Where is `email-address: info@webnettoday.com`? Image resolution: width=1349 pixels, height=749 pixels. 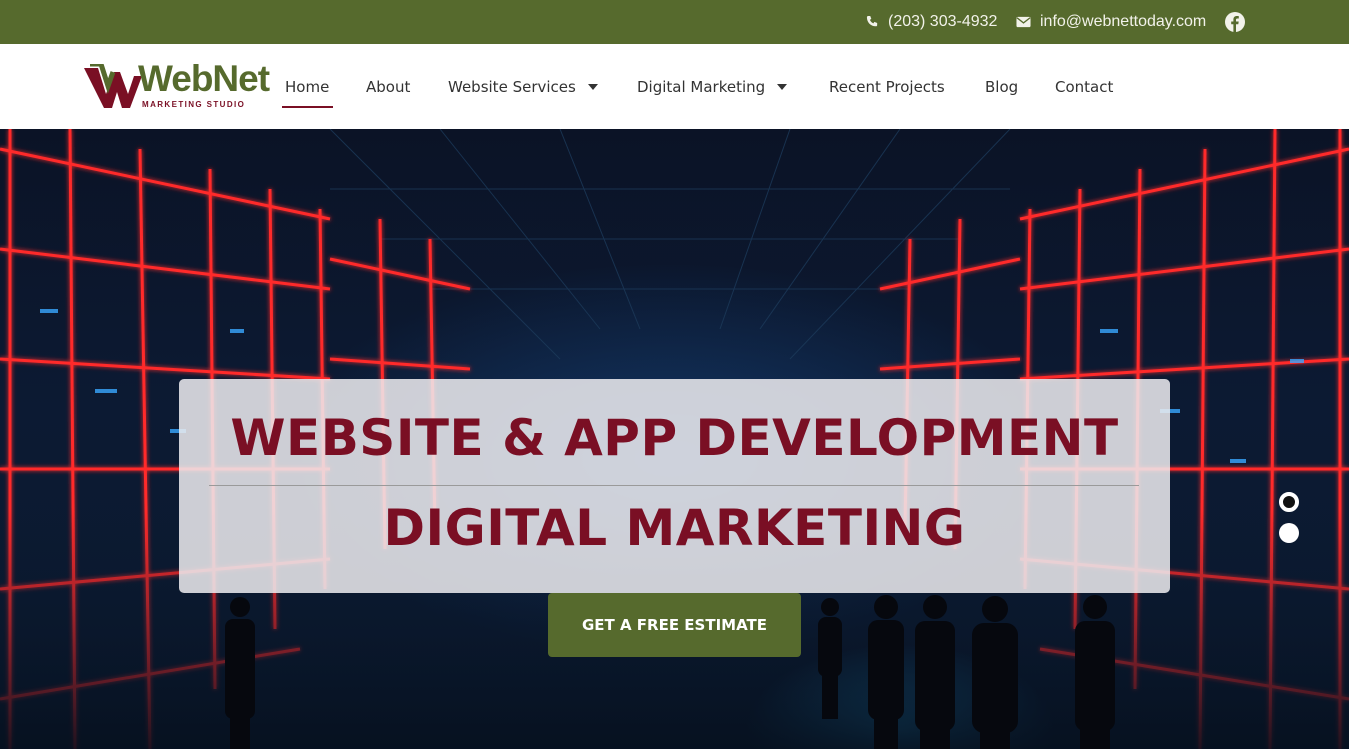 email-address: info@webnettoday.com is located at coordinates (1123, 21).